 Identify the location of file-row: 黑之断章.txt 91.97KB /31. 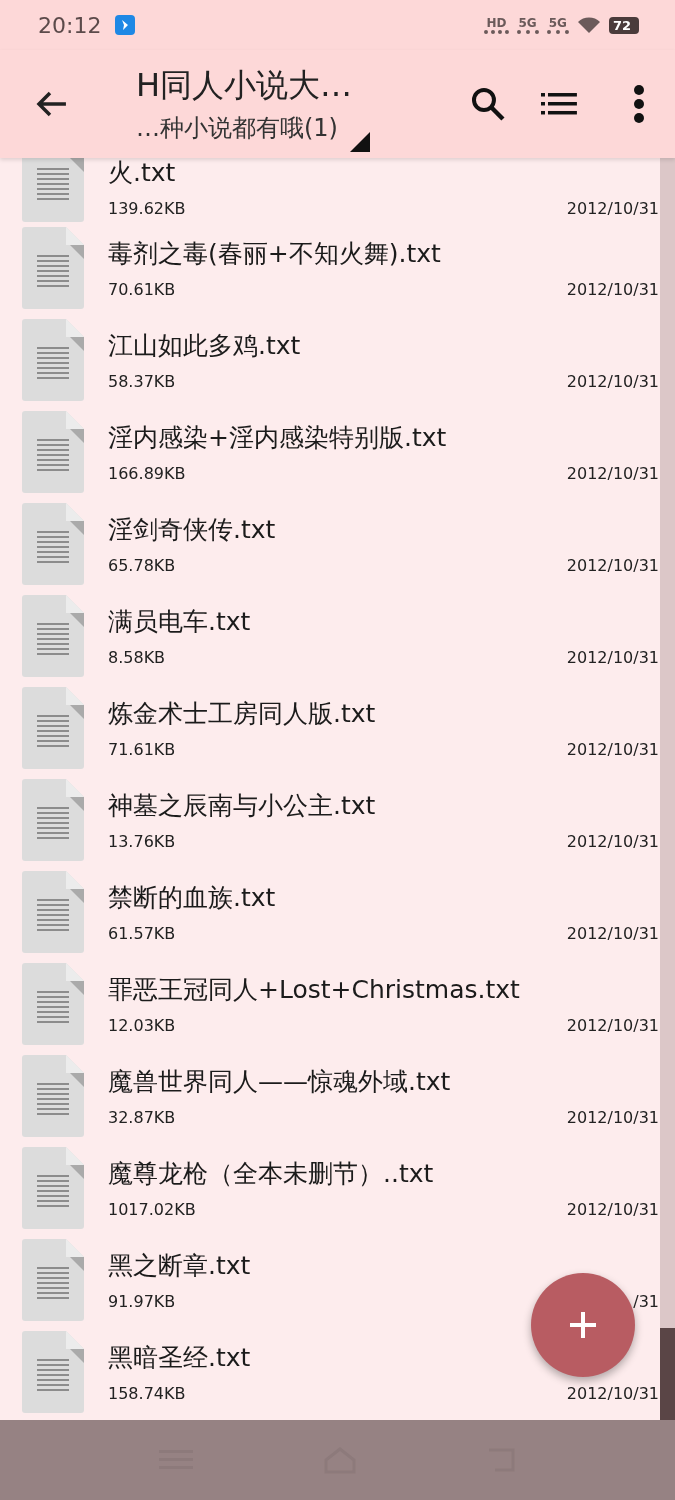
(329, 1280).